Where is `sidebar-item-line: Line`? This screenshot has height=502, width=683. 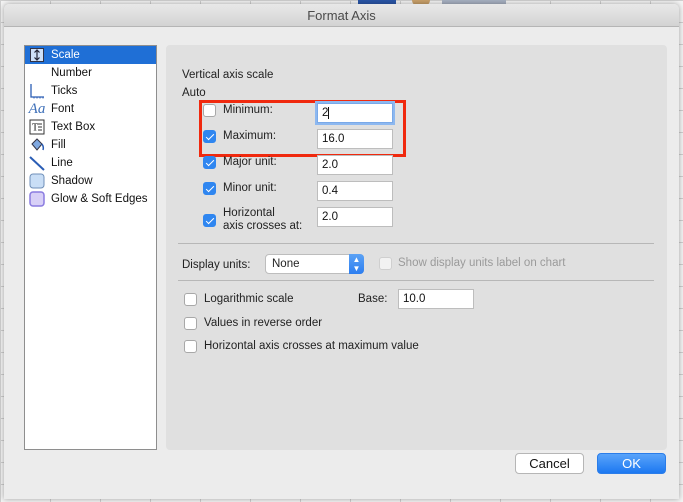 sidebar-item-line: Line is located at coordinates (90, 163).